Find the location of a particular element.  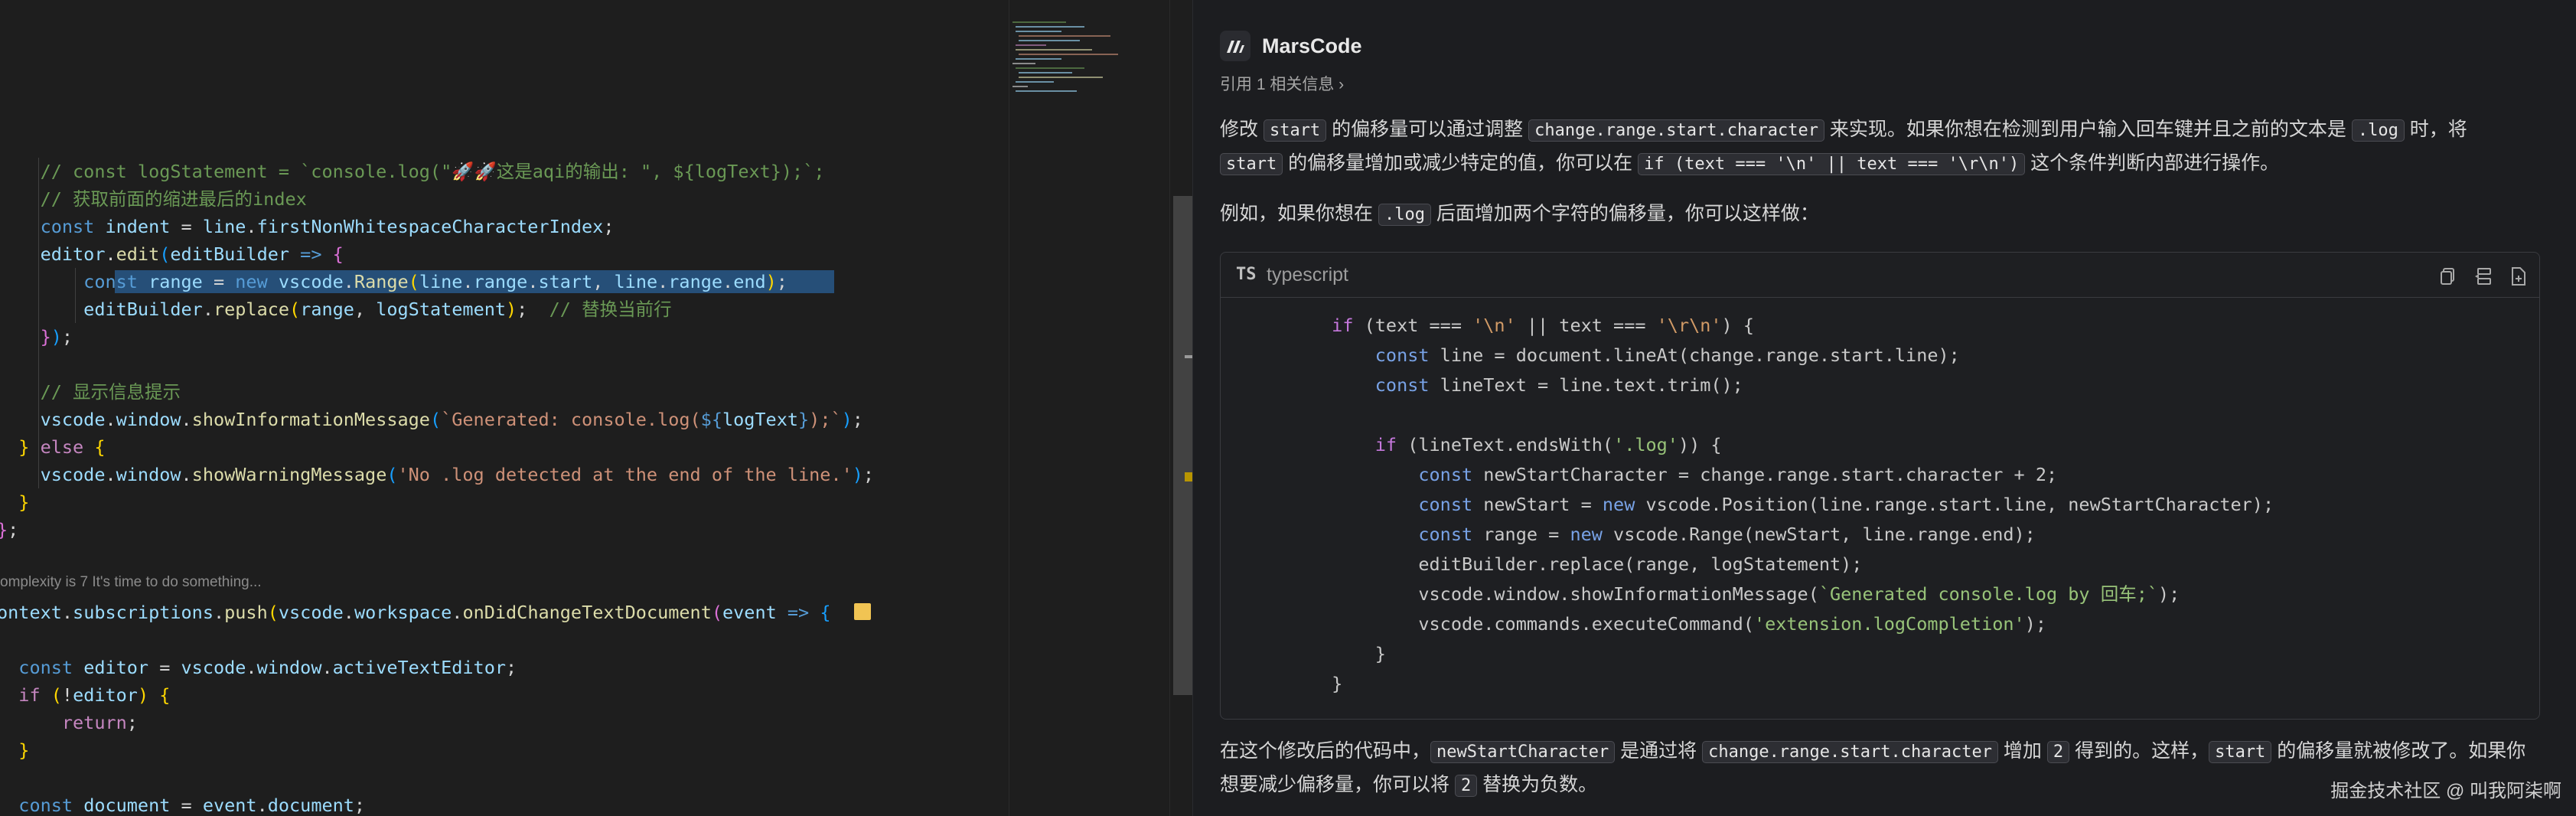

code-token: firstNonWhitespaceCharacterIndex is located at coordinates (430, 226).